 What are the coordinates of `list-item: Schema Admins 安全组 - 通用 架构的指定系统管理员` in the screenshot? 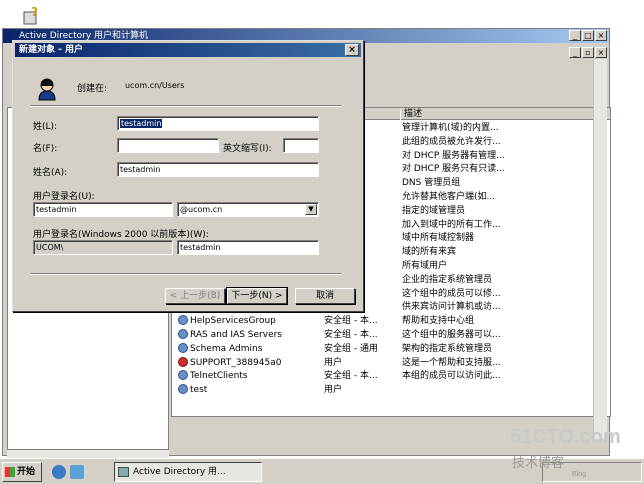 It's located at (392, 349).